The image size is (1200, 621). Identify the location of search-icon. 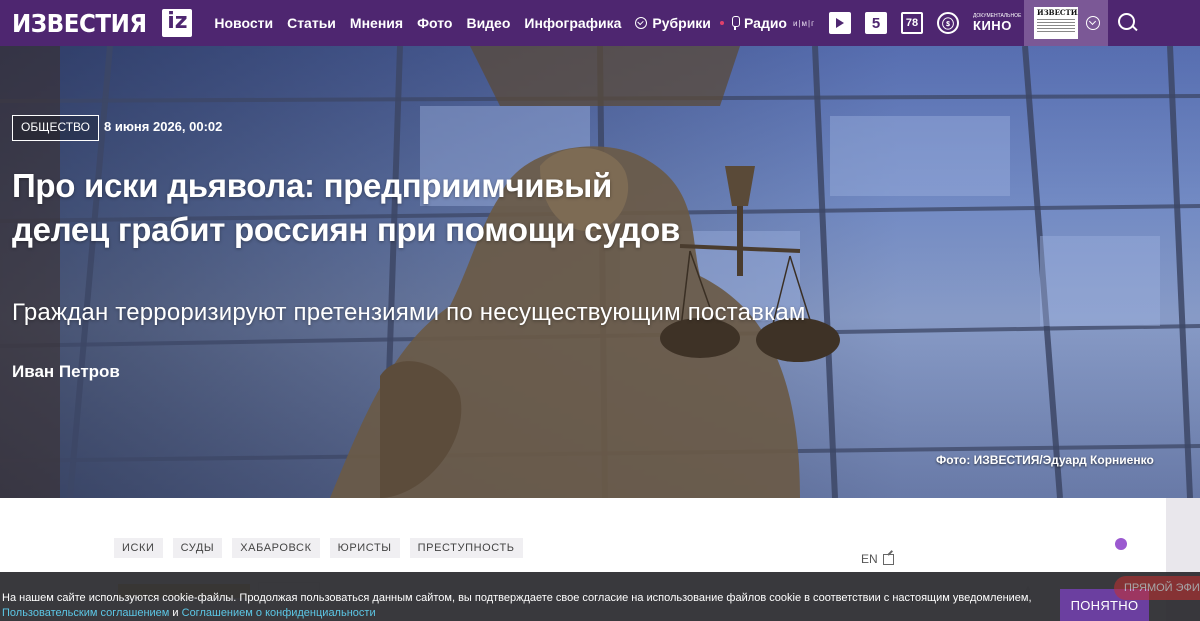
(1128, 23).